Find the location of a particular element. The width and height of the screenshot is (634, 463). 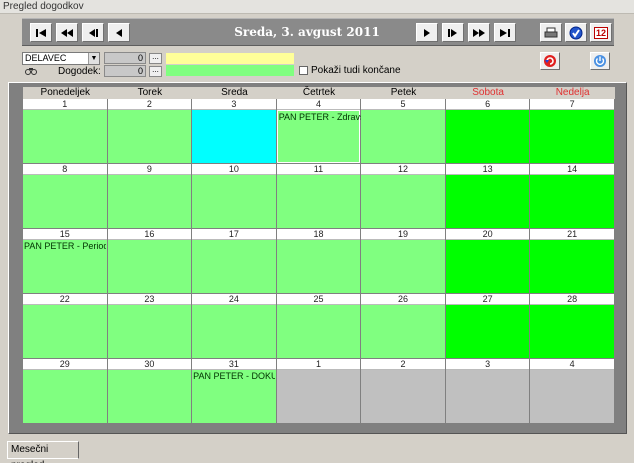

day-cell: 17 is located at coordinates (234, 261).